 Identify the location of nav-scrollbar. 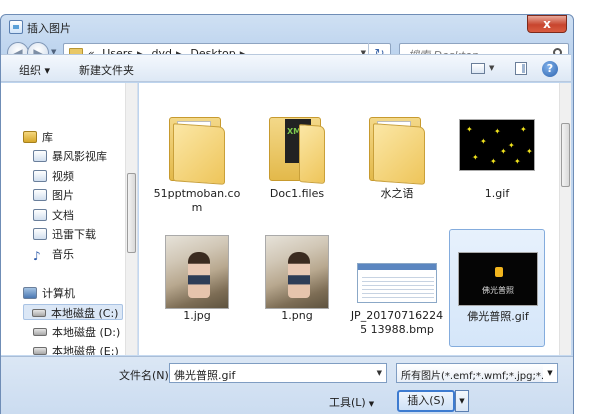
(131, 219).